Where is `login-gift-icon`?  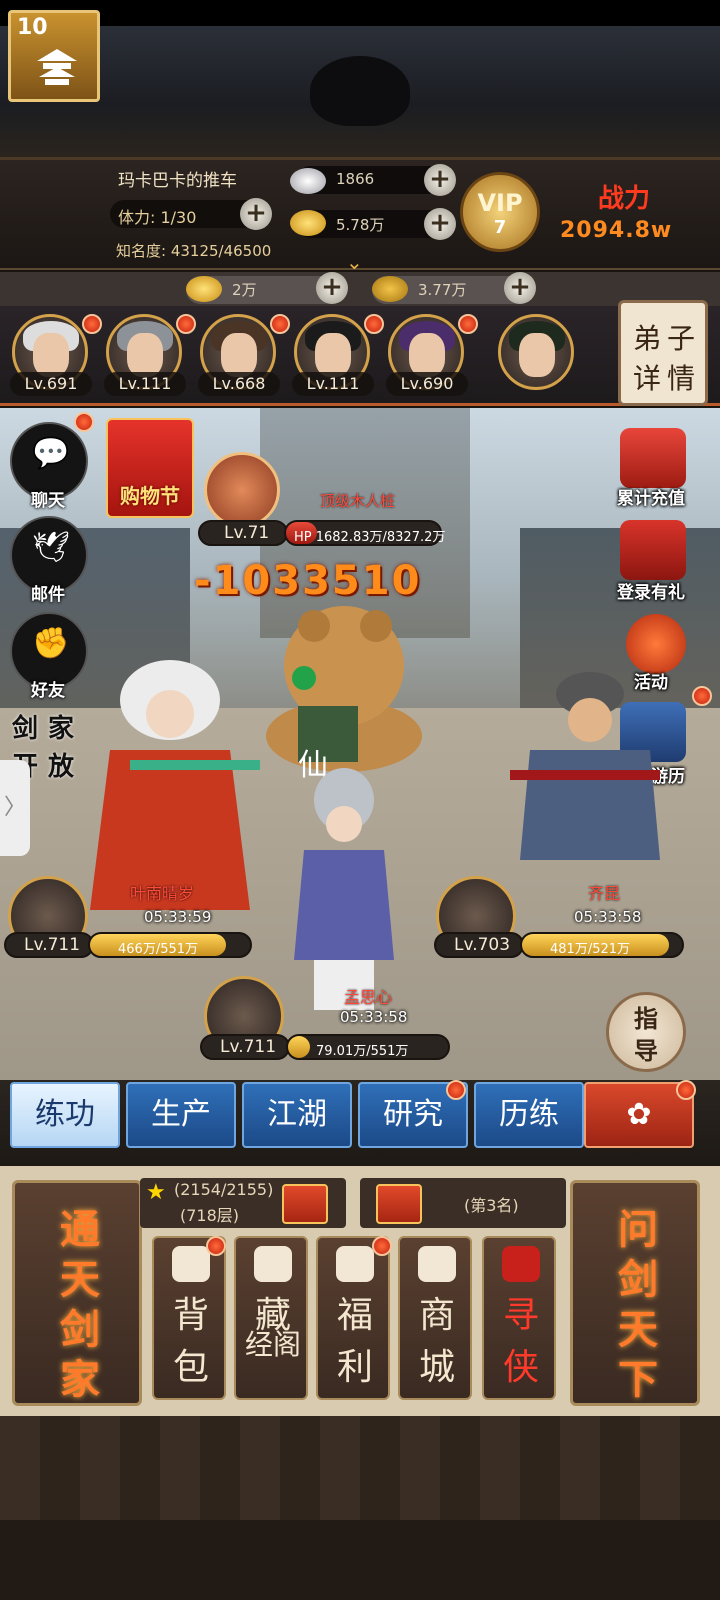
login-gift-icon is located at coordinates (653, 550).